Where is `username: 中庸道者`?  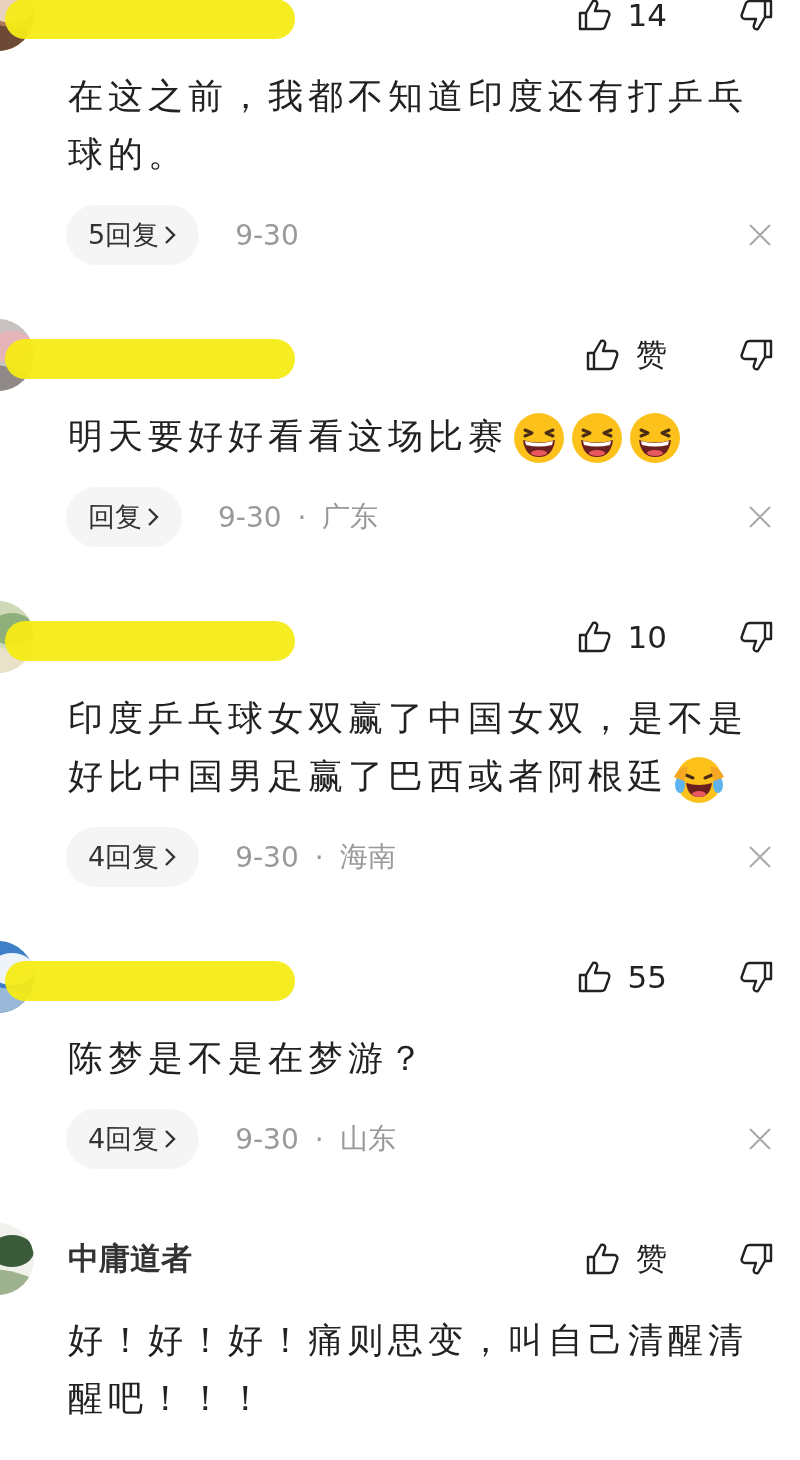
username: 中庸道者 is located at coordinates (130, 1258).